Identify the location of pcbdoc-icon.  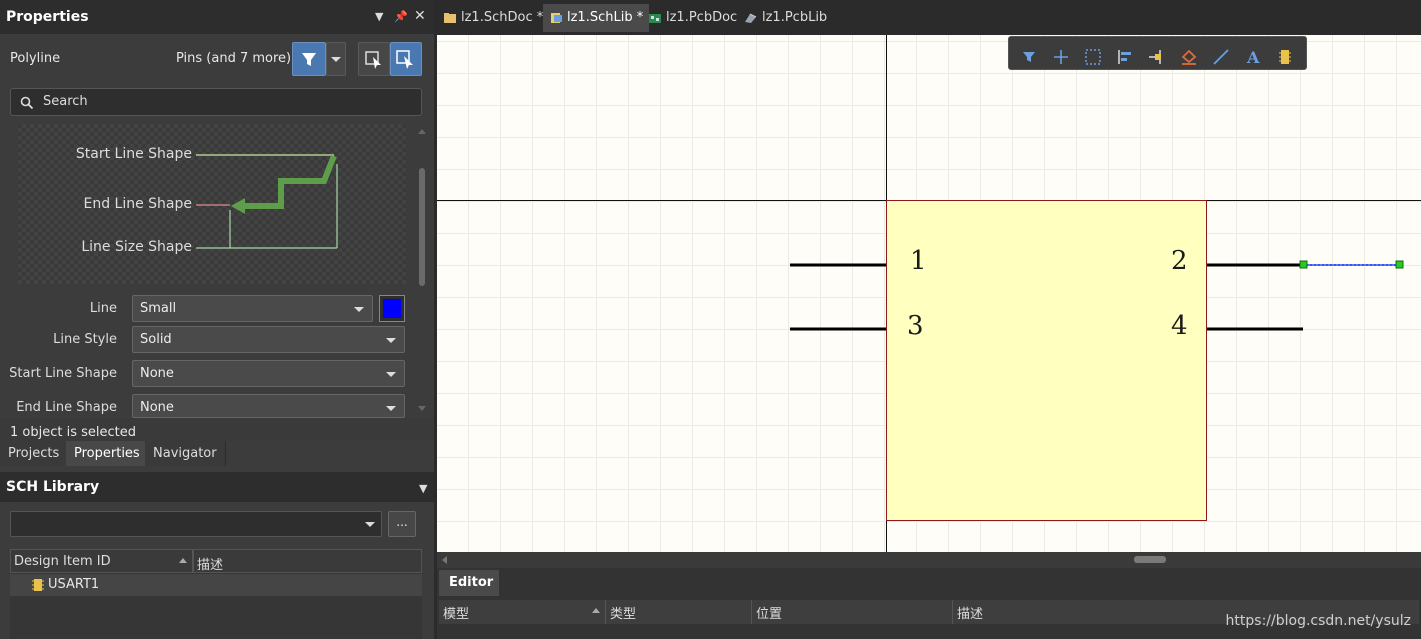
(655, 18).